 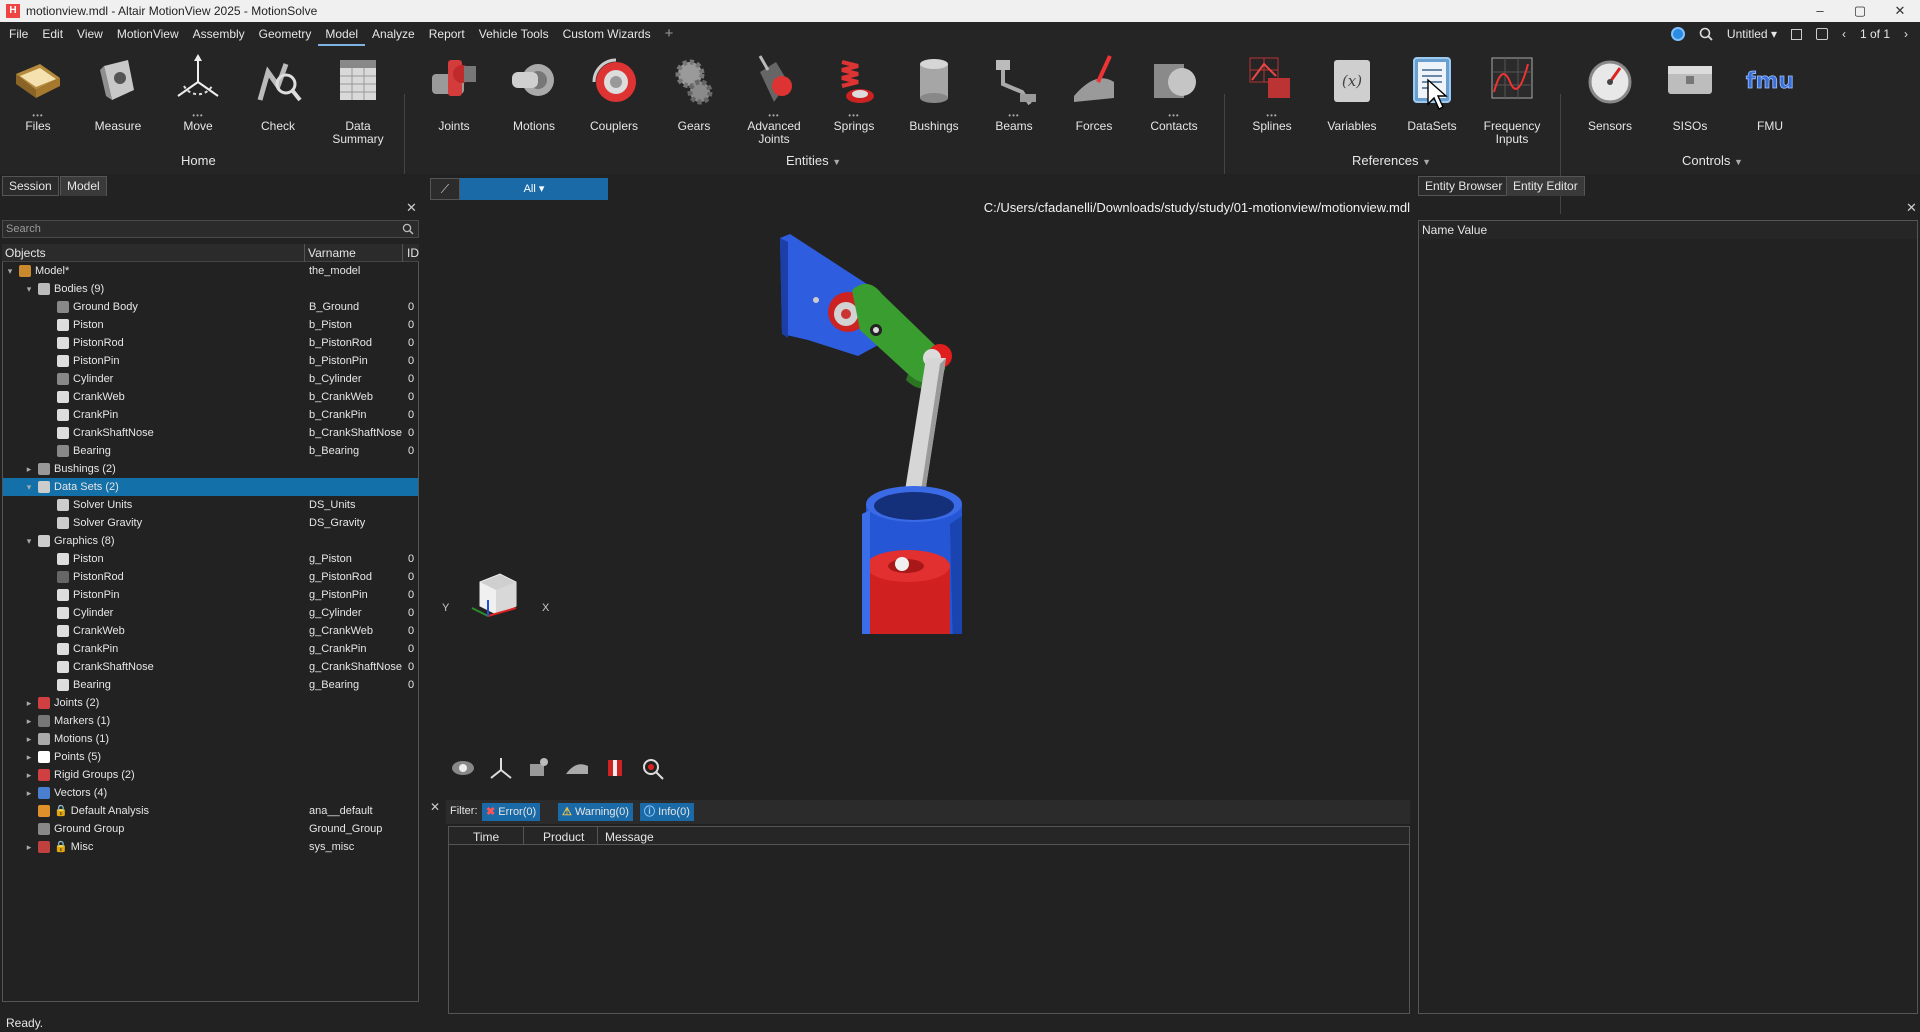 I want to click on menu-model: Model, so click(x=342, y=34).